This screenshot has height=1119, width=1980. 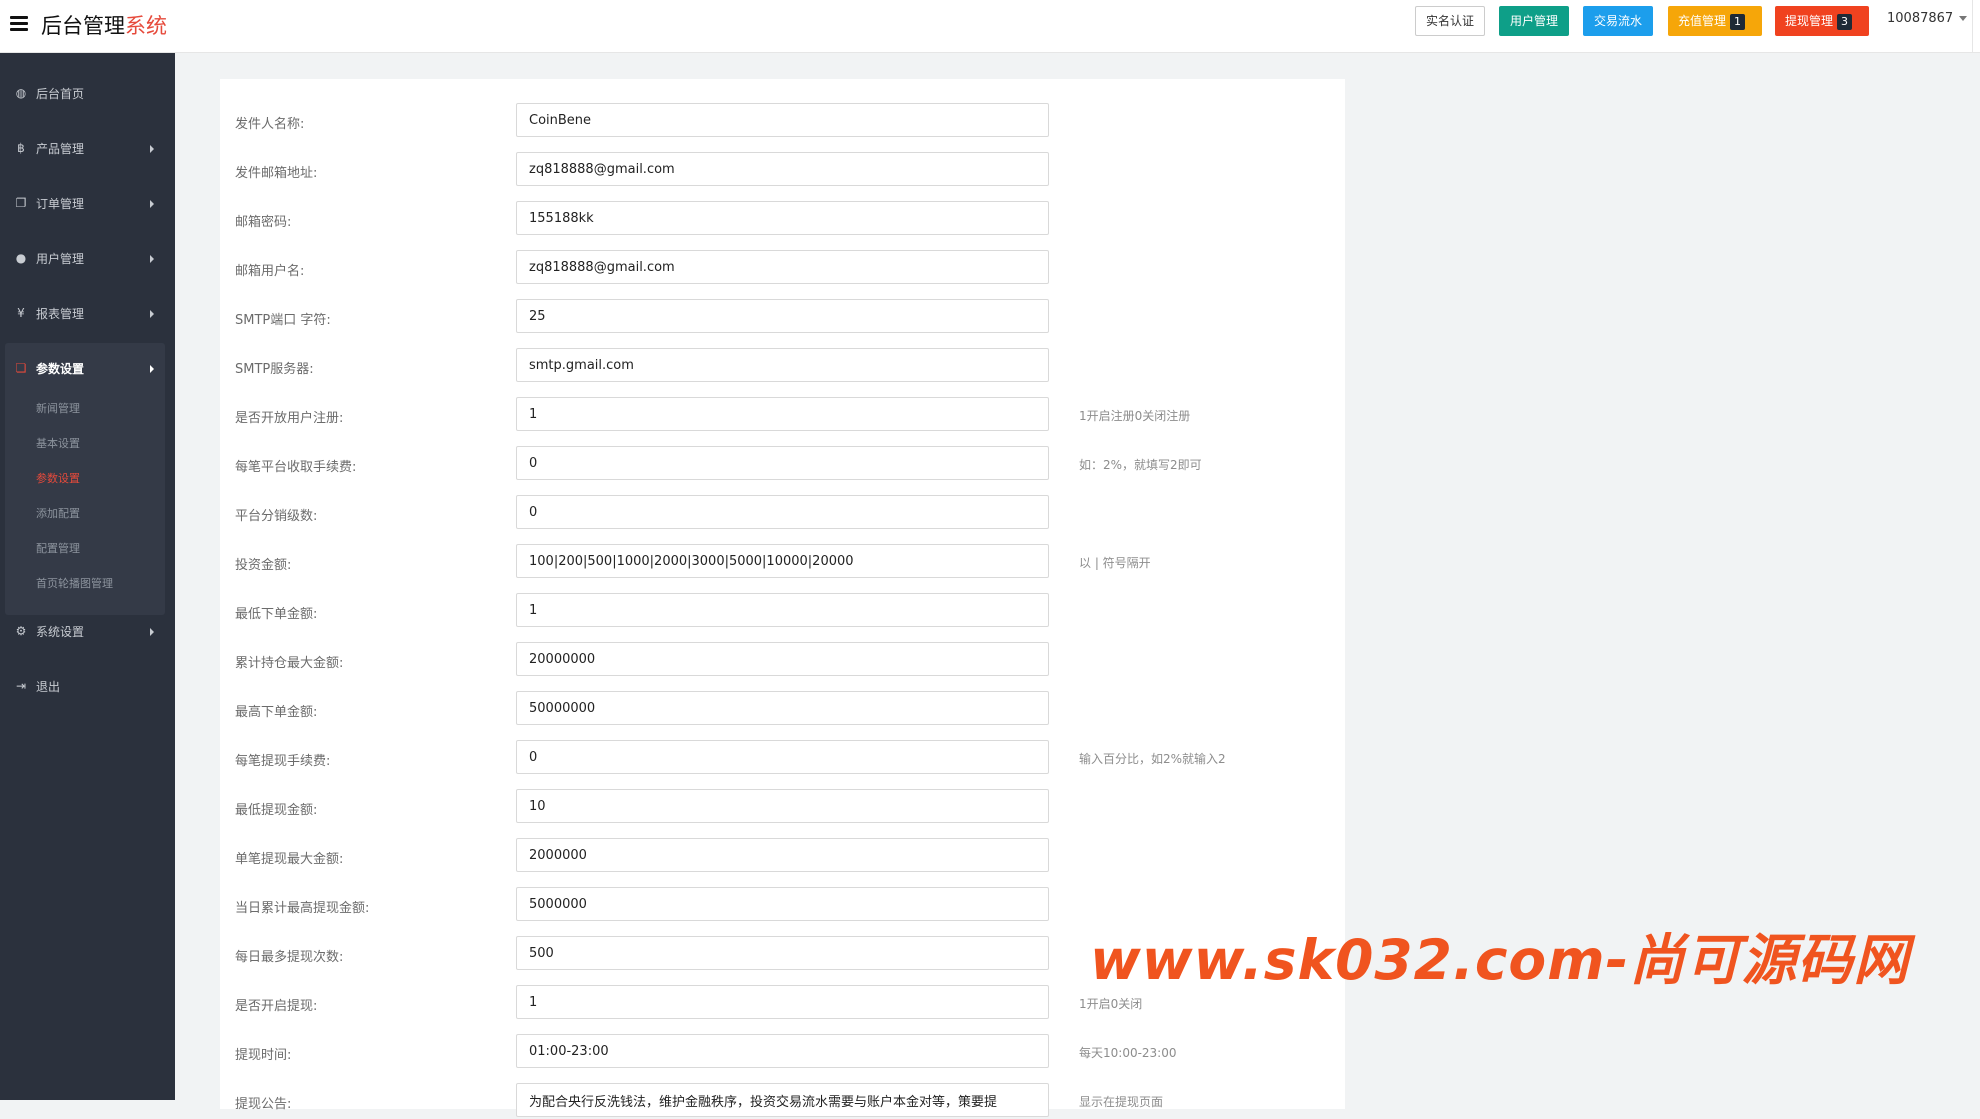 What do you see at coordinates (276, 614) in the screenshot?
I see `form-label: 最低下单金额:` at bounding box center [276, 614].